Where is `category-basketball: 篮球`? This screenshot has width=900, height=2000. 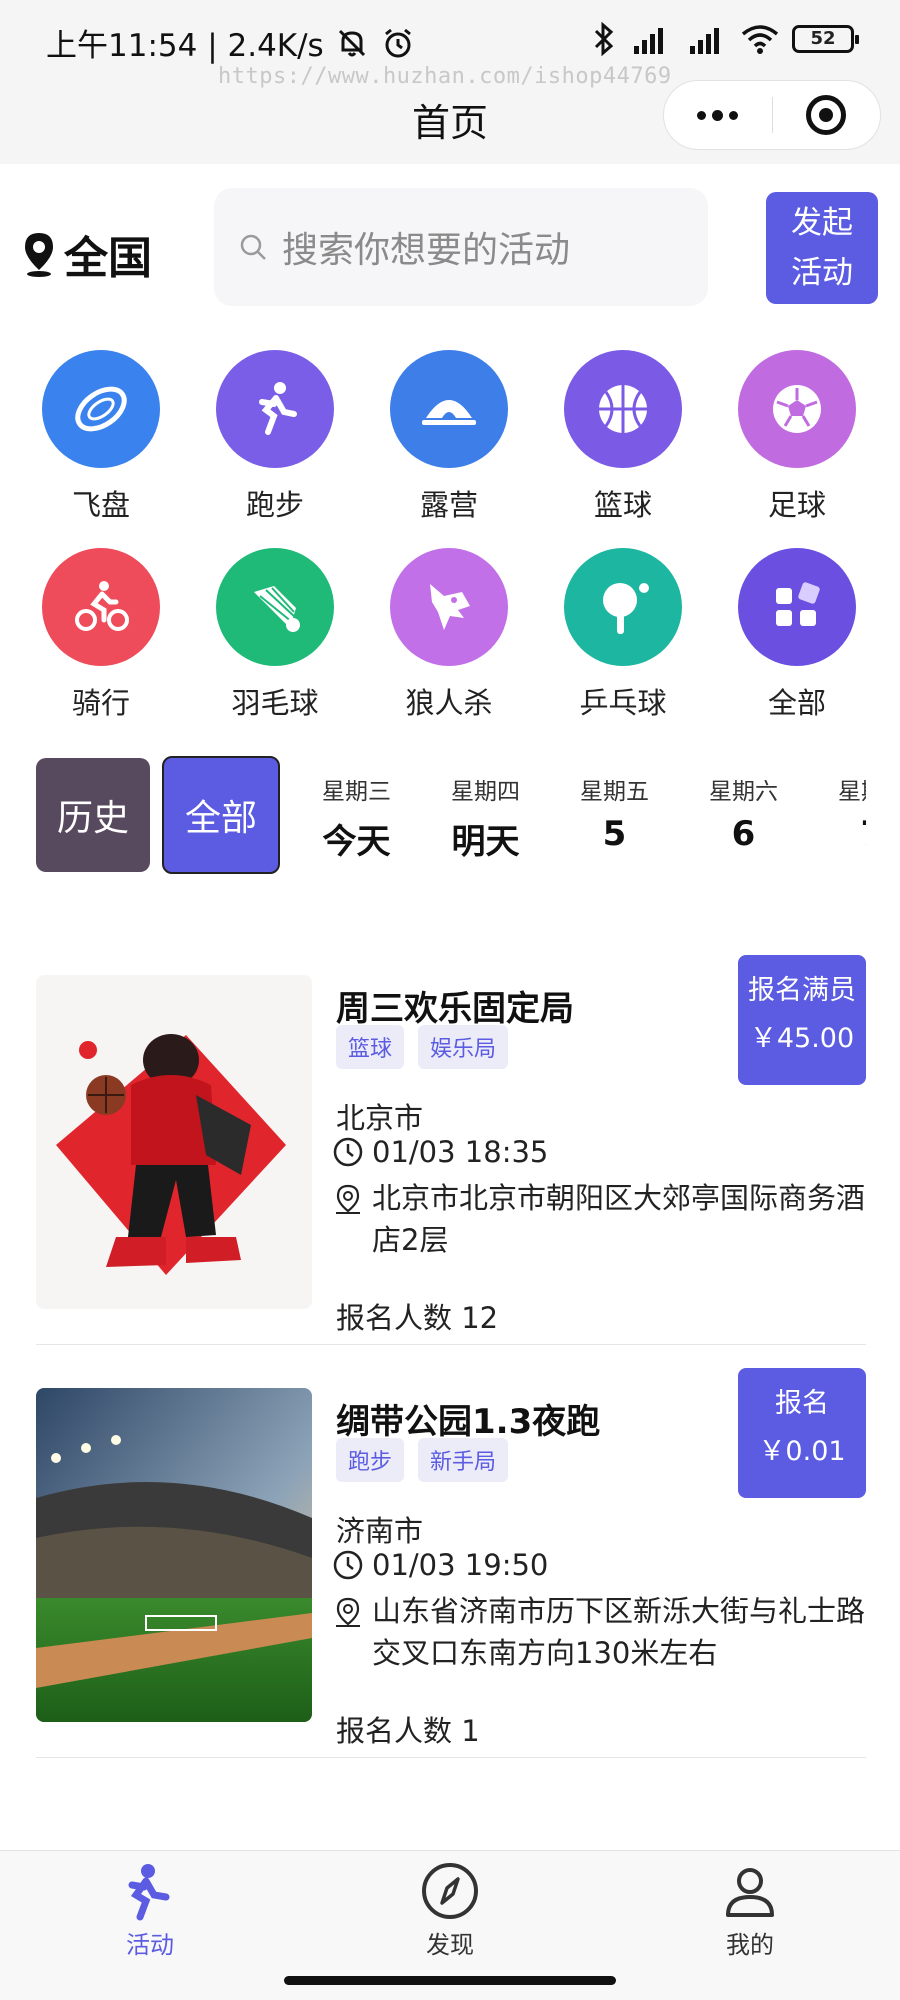
category-basketball: 篮球 is located at coordinates (623, 437).